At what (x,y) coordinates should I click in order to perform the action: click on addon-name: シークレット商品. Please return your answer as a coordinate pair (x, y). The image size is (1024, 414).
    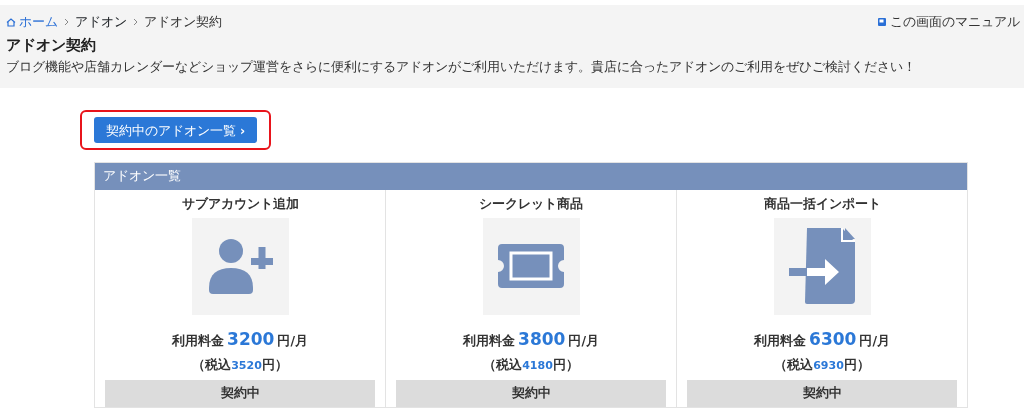
    Looking at the image, I should click on (531, 203).